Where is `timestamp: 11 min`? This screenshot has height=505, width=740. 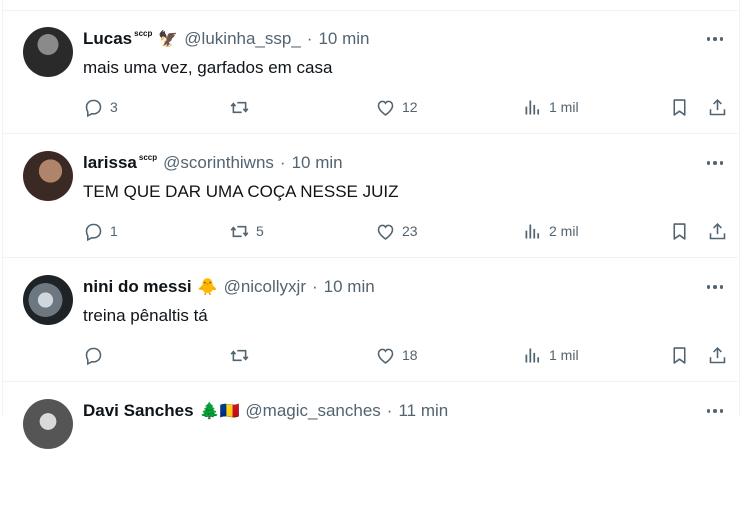
timestamp: 11 min is located at coordinates (423, 411).